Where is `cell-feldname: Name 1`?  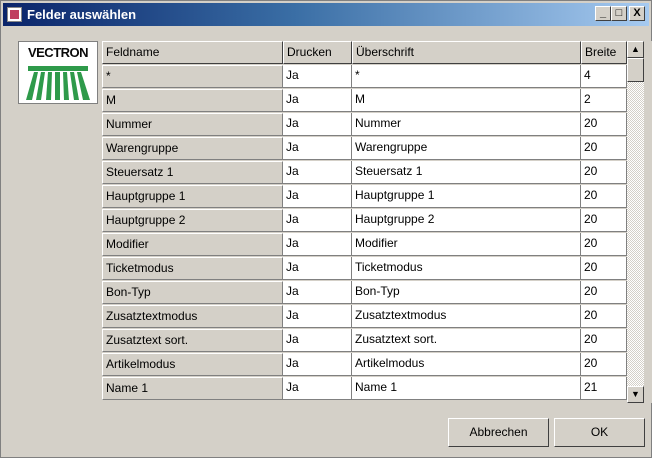
cell-feldname: Name 1 is located at coordinates (192, 388).